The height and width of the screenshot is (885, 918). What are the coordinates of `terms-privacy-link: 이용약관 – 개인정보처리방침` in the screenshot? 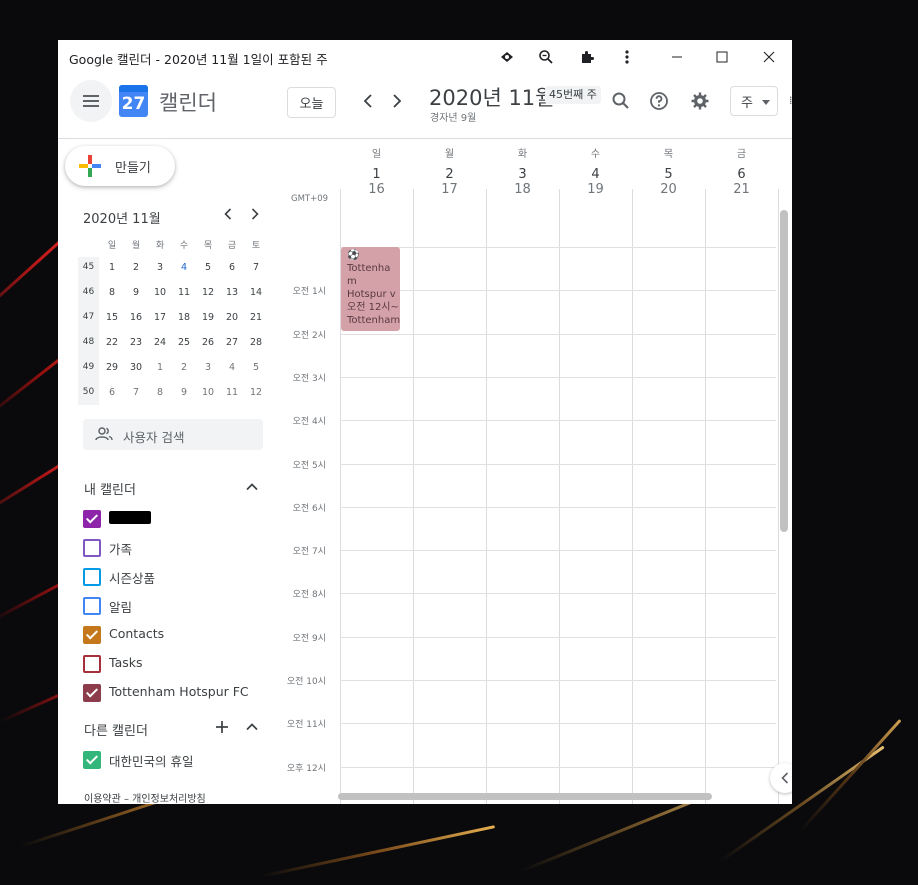 It's located at (145, 797).